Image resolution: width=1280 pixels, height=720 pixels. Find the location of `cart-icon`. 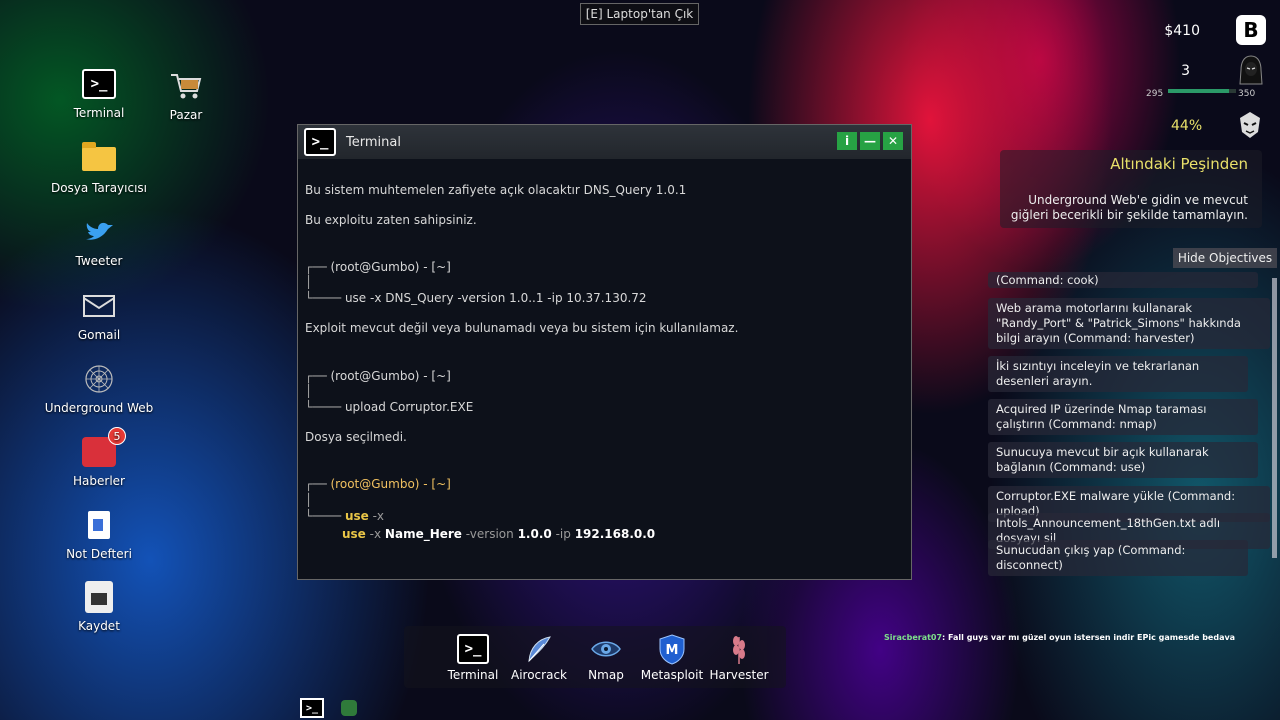

cart-icon is located at coordinates (186, 86).